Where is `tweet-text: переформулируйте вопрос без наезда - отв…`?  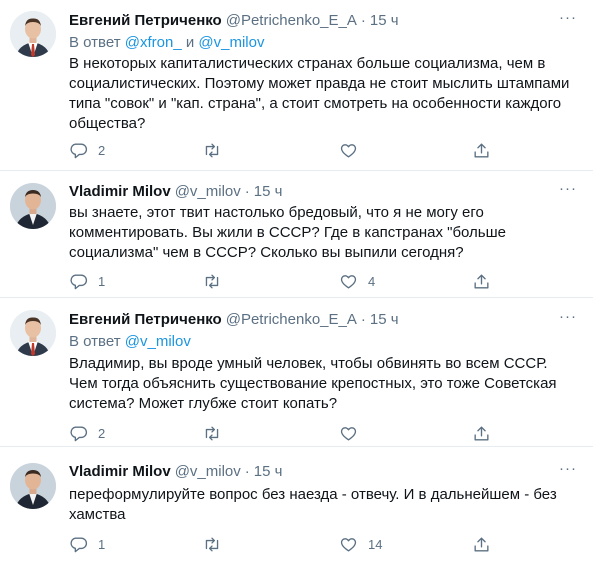
tweet-text: переформулируйте вопрос без наезда - отв… is located at coordinates (313, 504).